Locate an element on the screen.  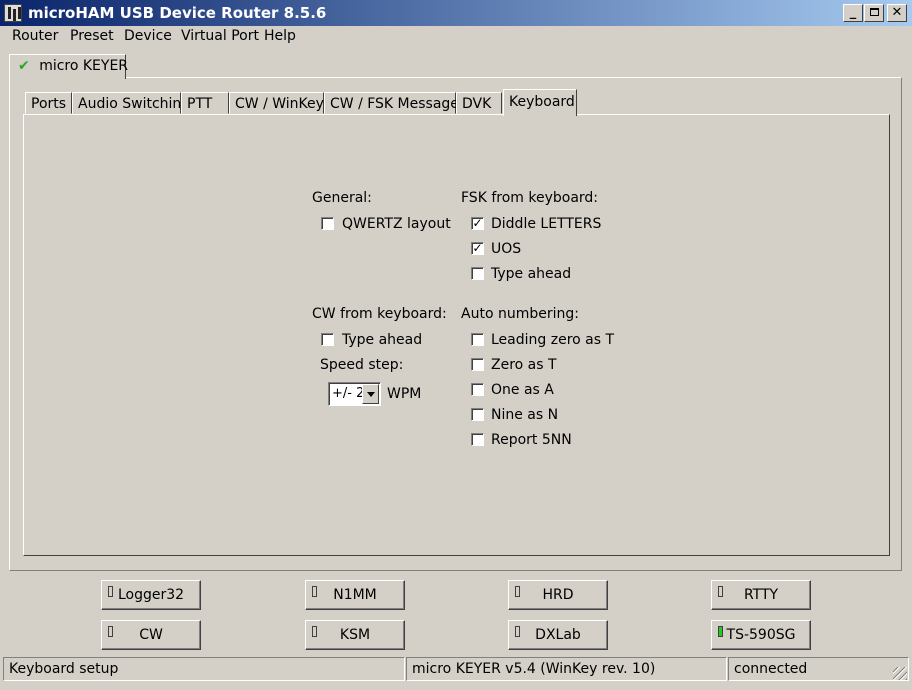
preset-label: CW is located at coordinates (151, 635).